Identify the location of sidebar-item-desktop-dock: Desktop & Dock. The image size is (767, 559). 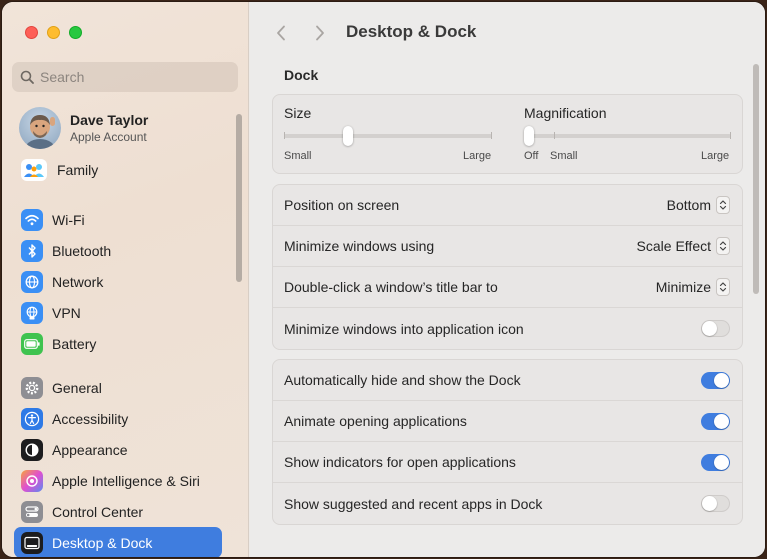
(118, 542).